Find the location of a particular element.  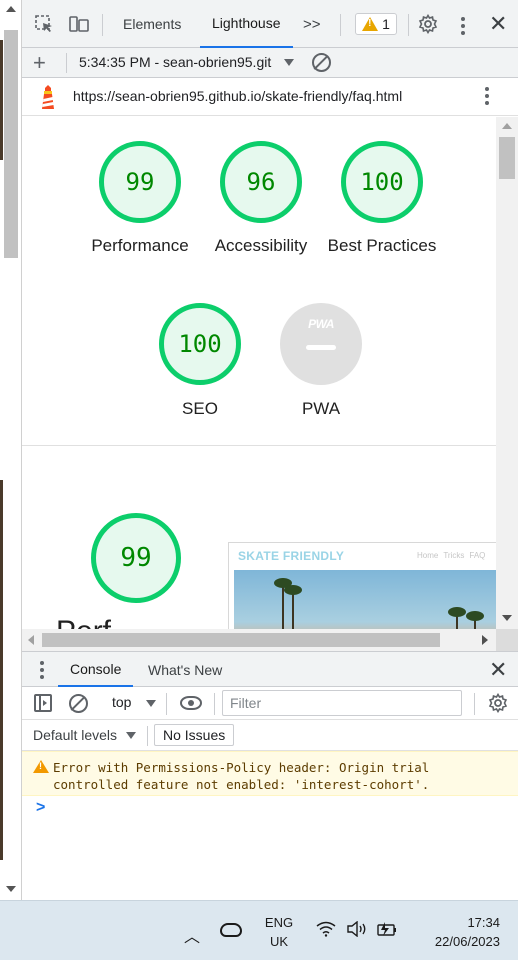

scroll-right-arrow-icon is located at coordinates (485, 640).